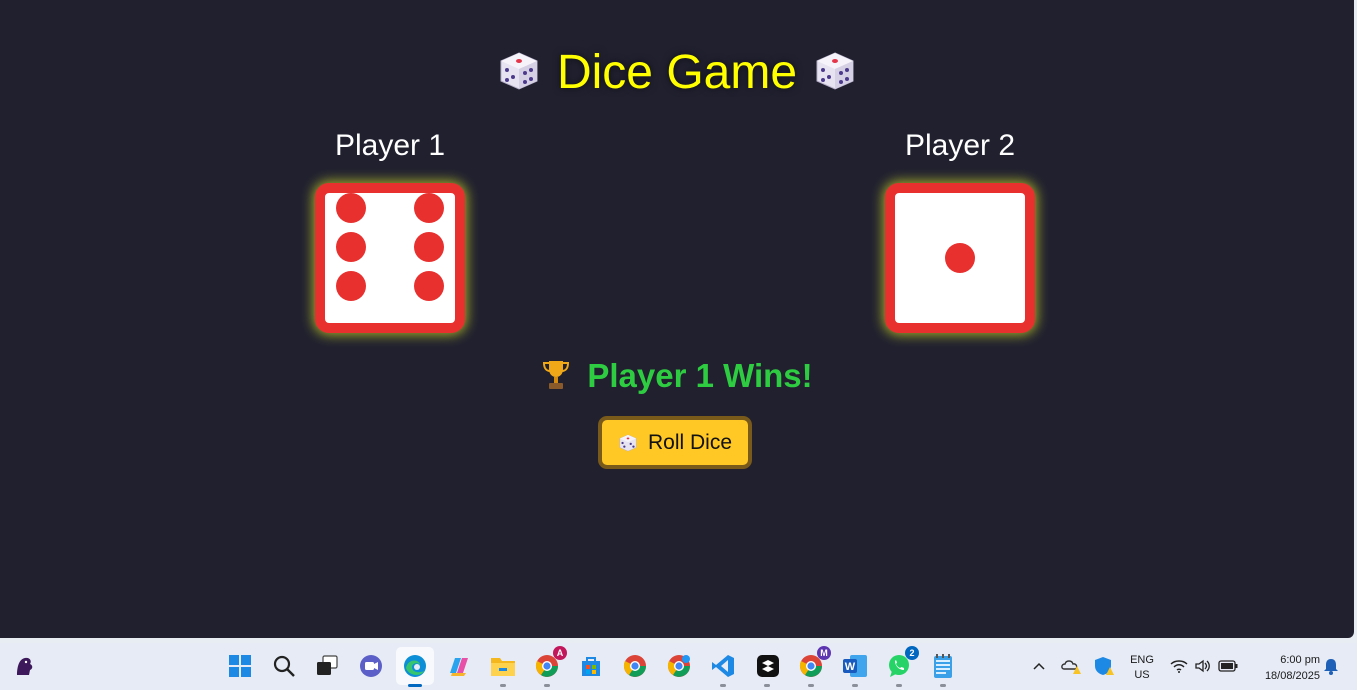  I want to click on result-message: Player 1 Wins!, so click(677, 376).